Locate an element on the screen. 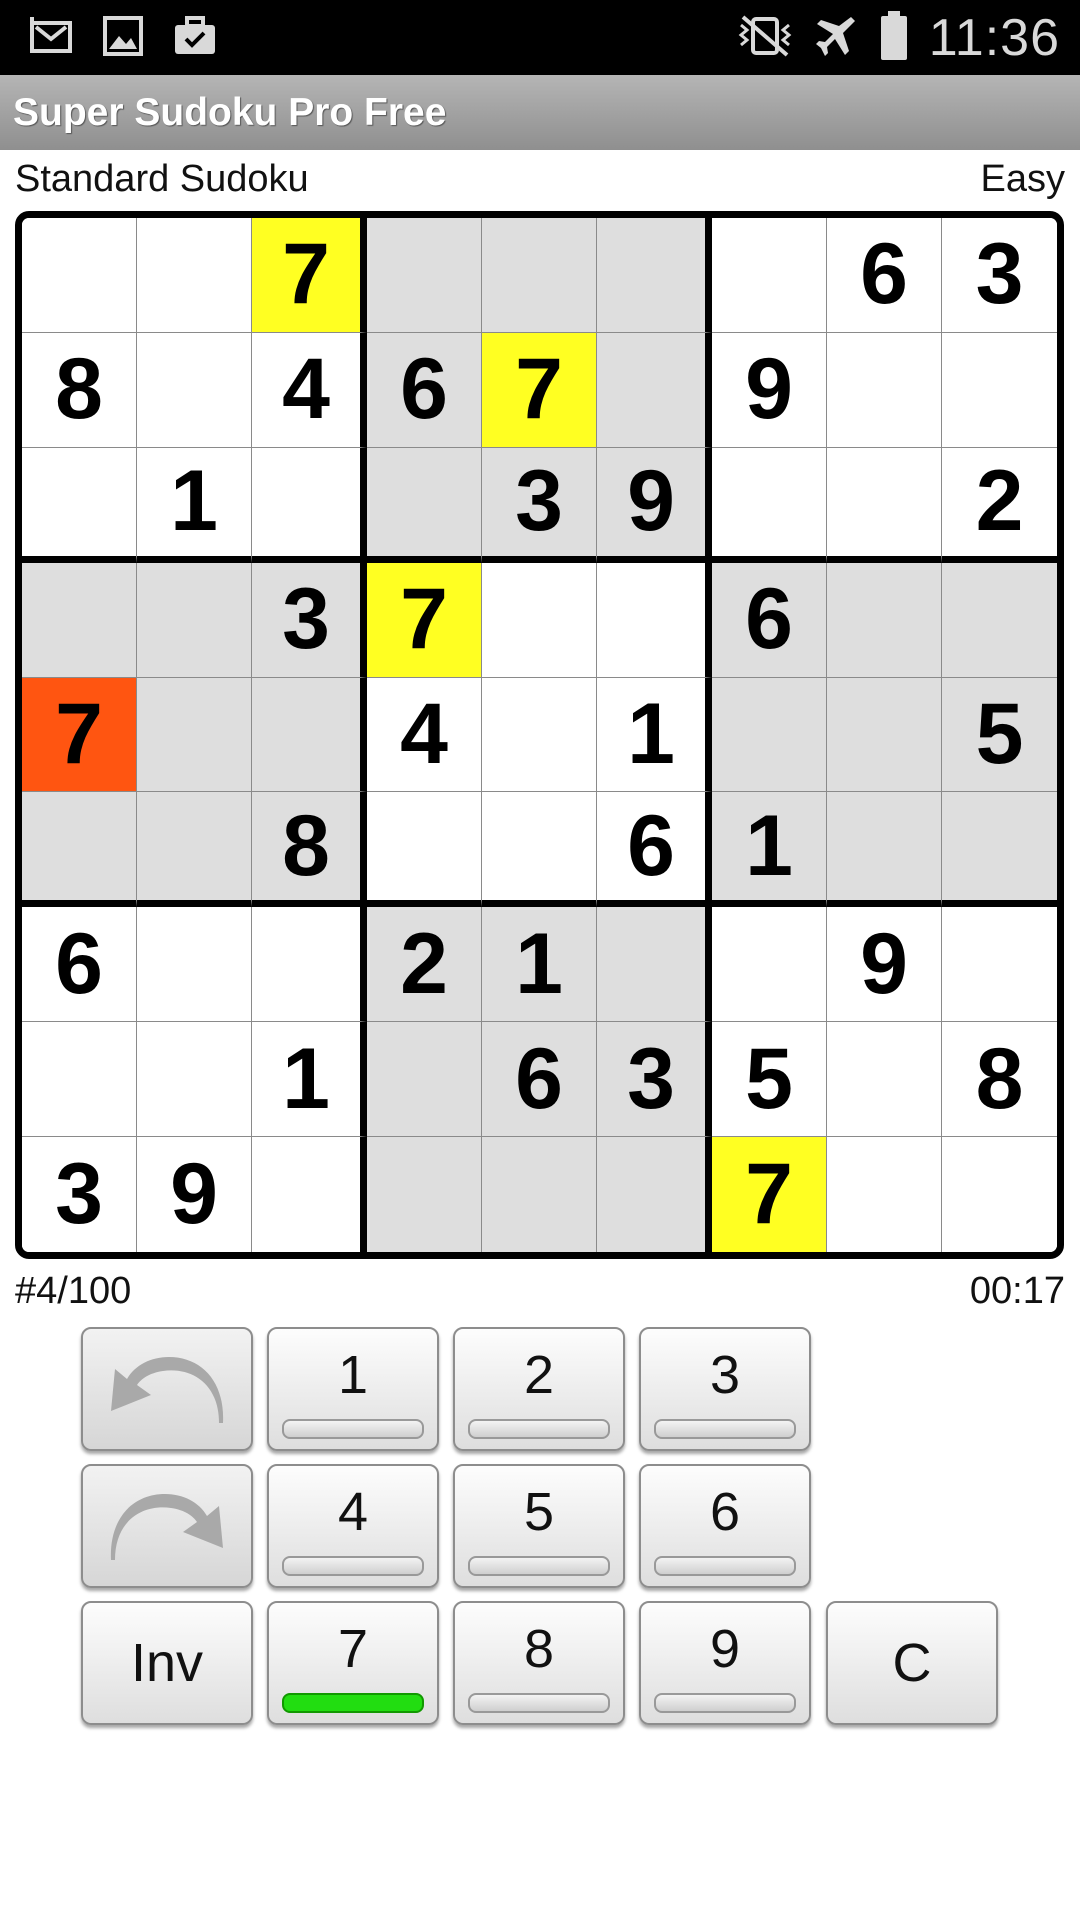 This screenshot has height=1920, width=1080. number-key-1: 1 is located at coordinates (353, 1389).